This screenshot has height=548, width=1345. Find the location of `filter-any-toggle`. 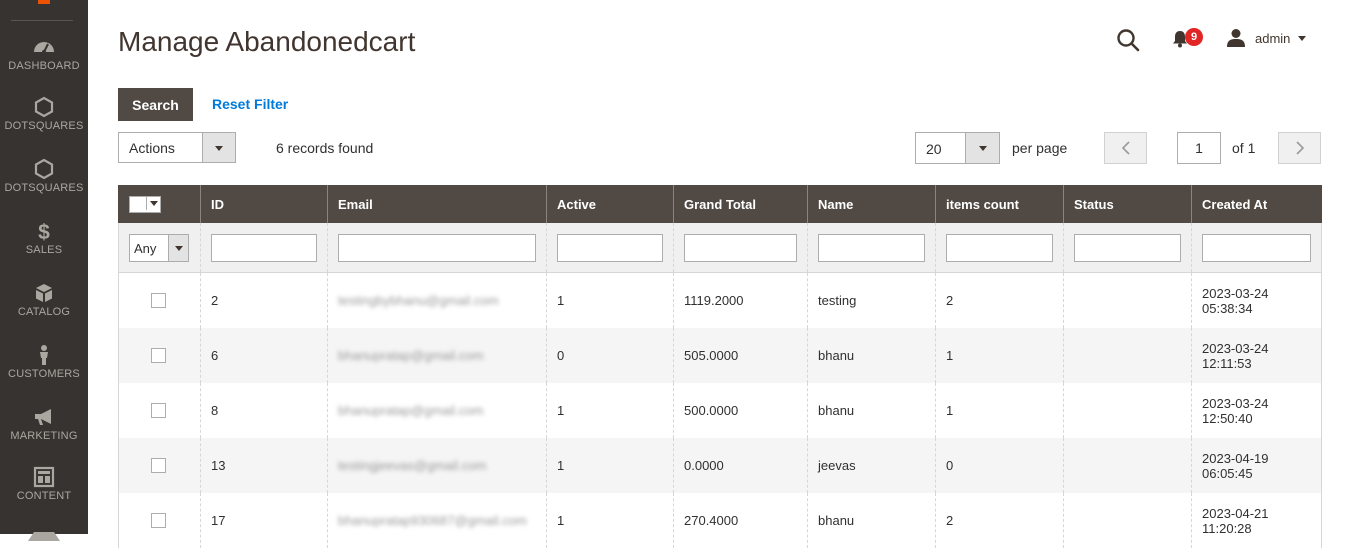

filter-any-toggle is located at coordinates (178, 247).